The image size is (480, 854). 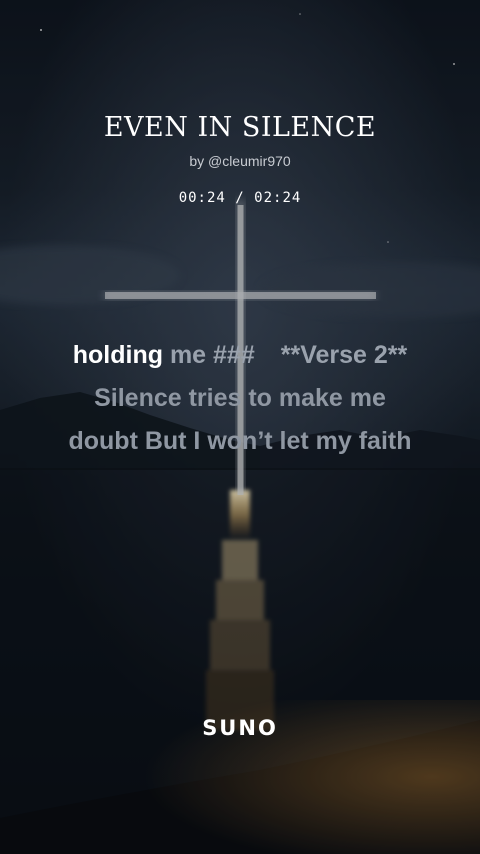 I want to click on playback-time: 00:24 / 02:24, so click(x=240, y=198).